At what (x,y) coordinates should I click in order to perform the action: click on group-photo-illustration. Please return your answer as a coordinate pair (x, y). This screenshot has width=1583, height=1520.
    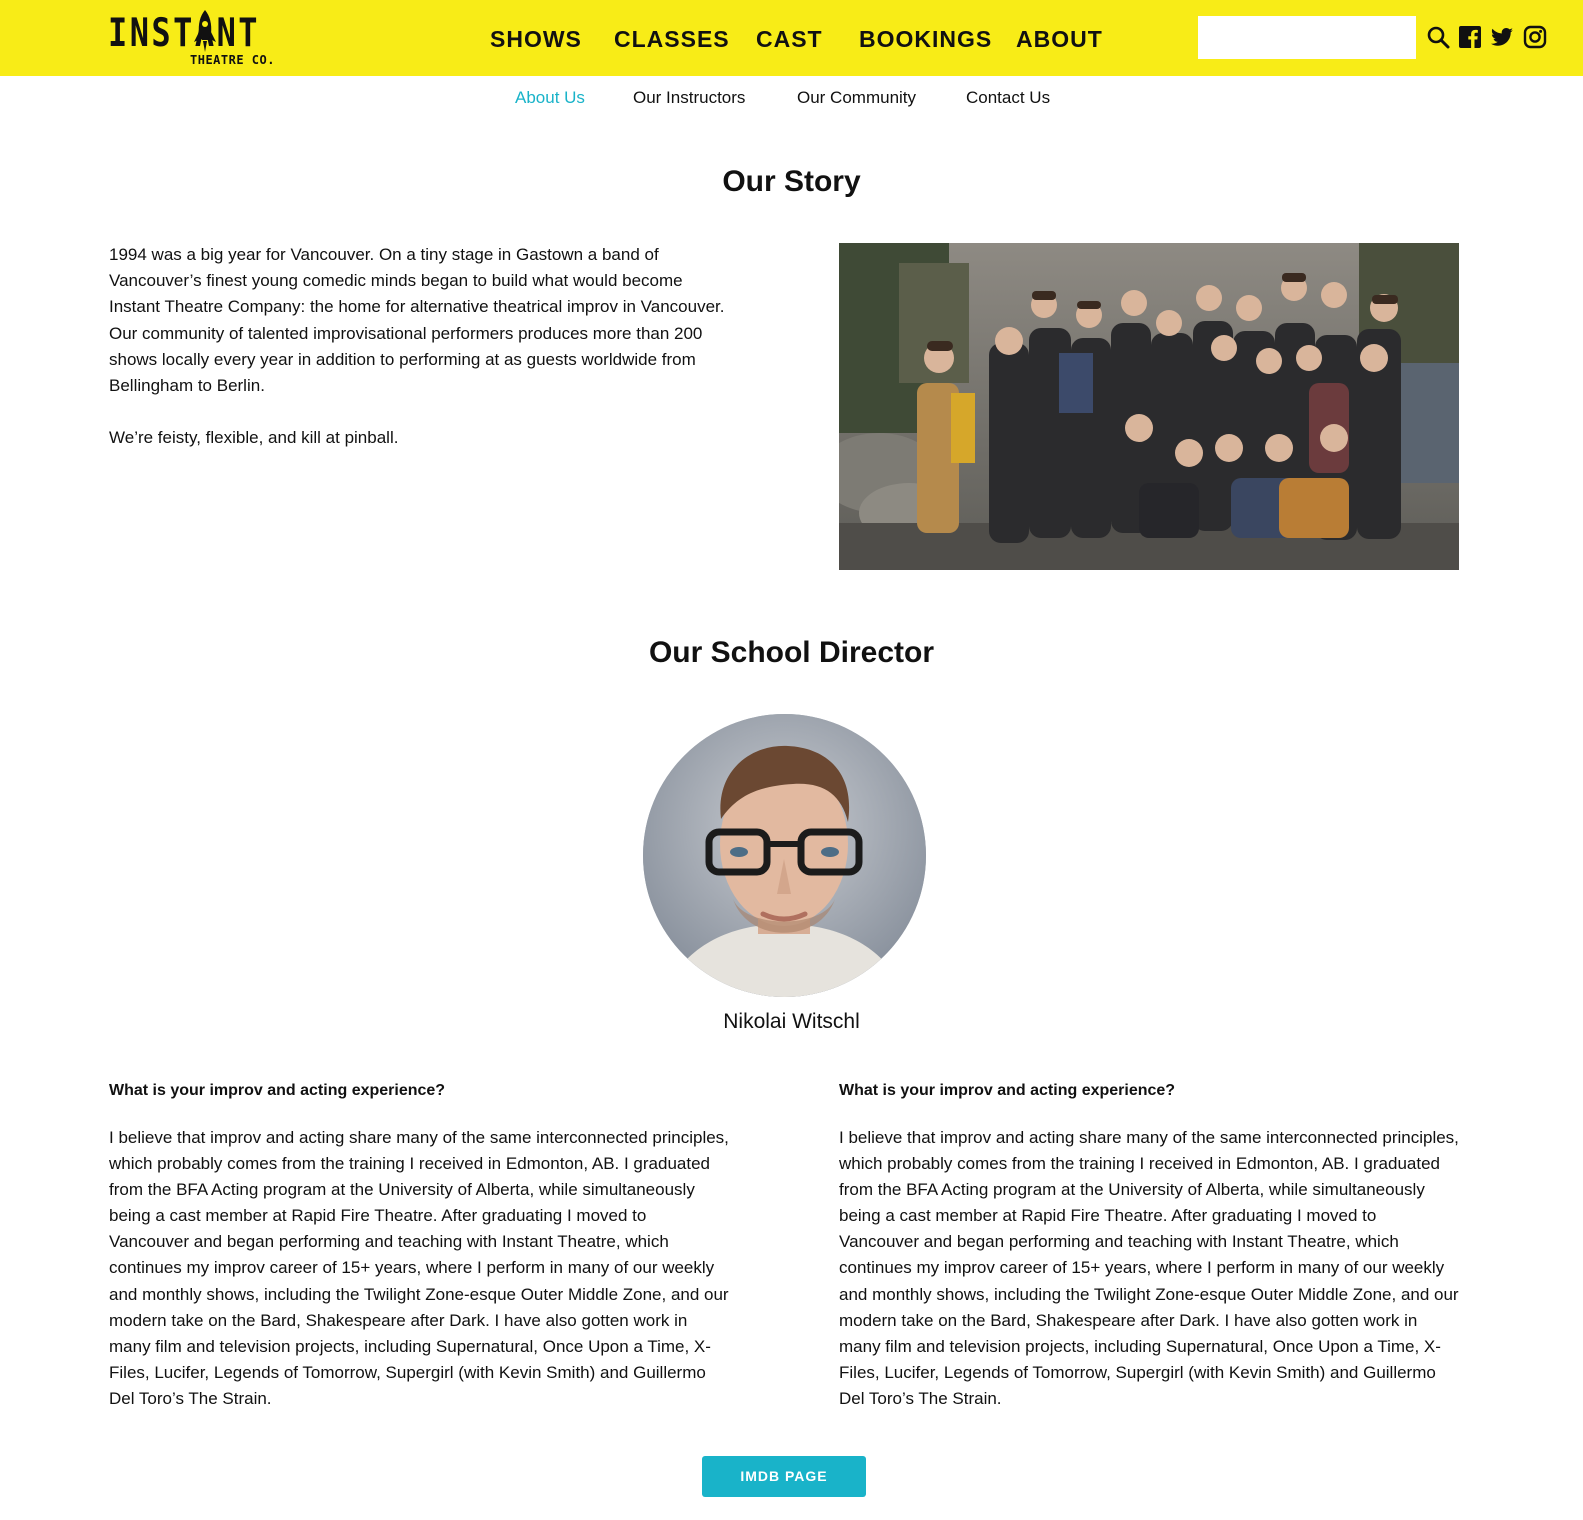
    Looking at the image, I should click on (1149, 406).